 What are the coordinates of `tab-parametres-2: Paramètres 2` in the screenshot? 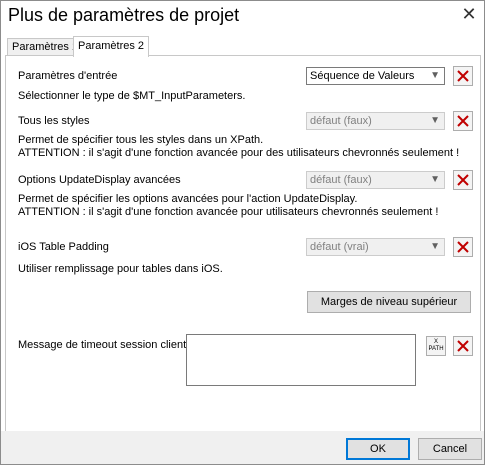 It's located at (111, 46).